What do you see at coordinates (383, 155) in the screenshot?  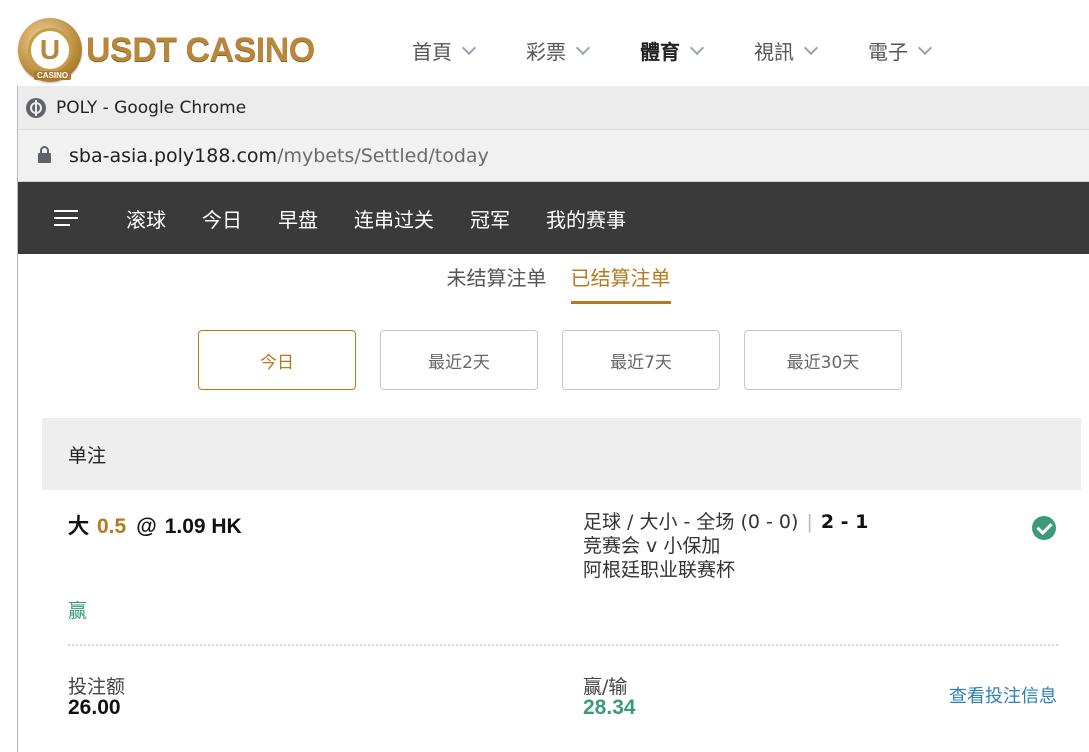 I see `url-path: /mybets/Settled/today` at bounding box center [383, 155].